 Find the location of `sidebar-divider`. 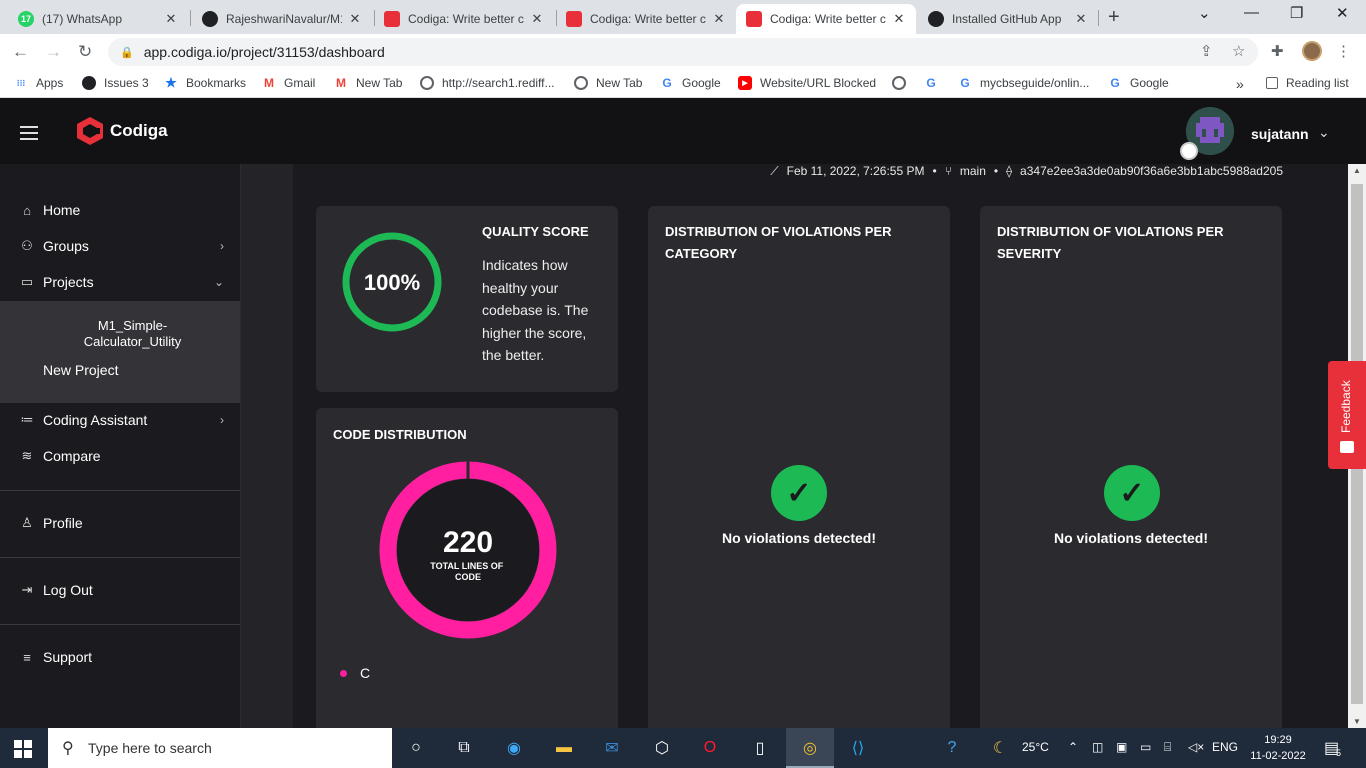

sidebar-divider is located at coordinates (120, 490).